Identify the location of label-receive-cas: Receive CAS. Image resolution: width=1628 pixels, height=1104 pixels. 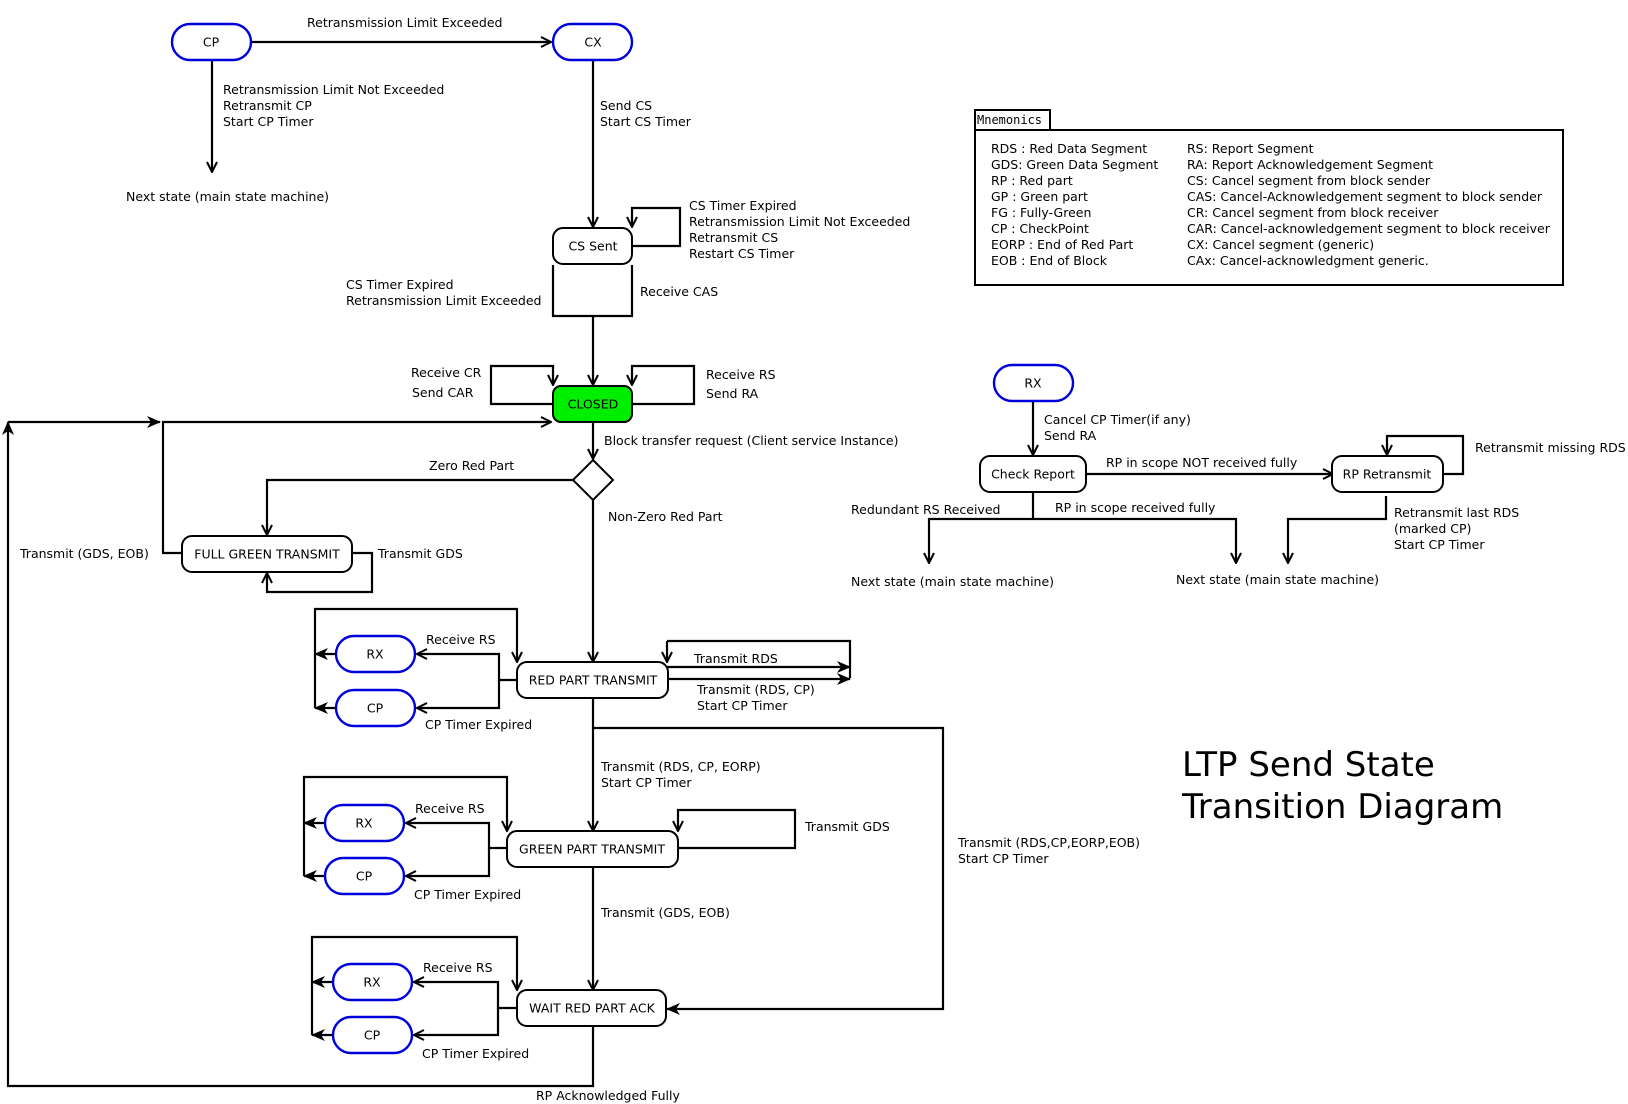
(679, 291).